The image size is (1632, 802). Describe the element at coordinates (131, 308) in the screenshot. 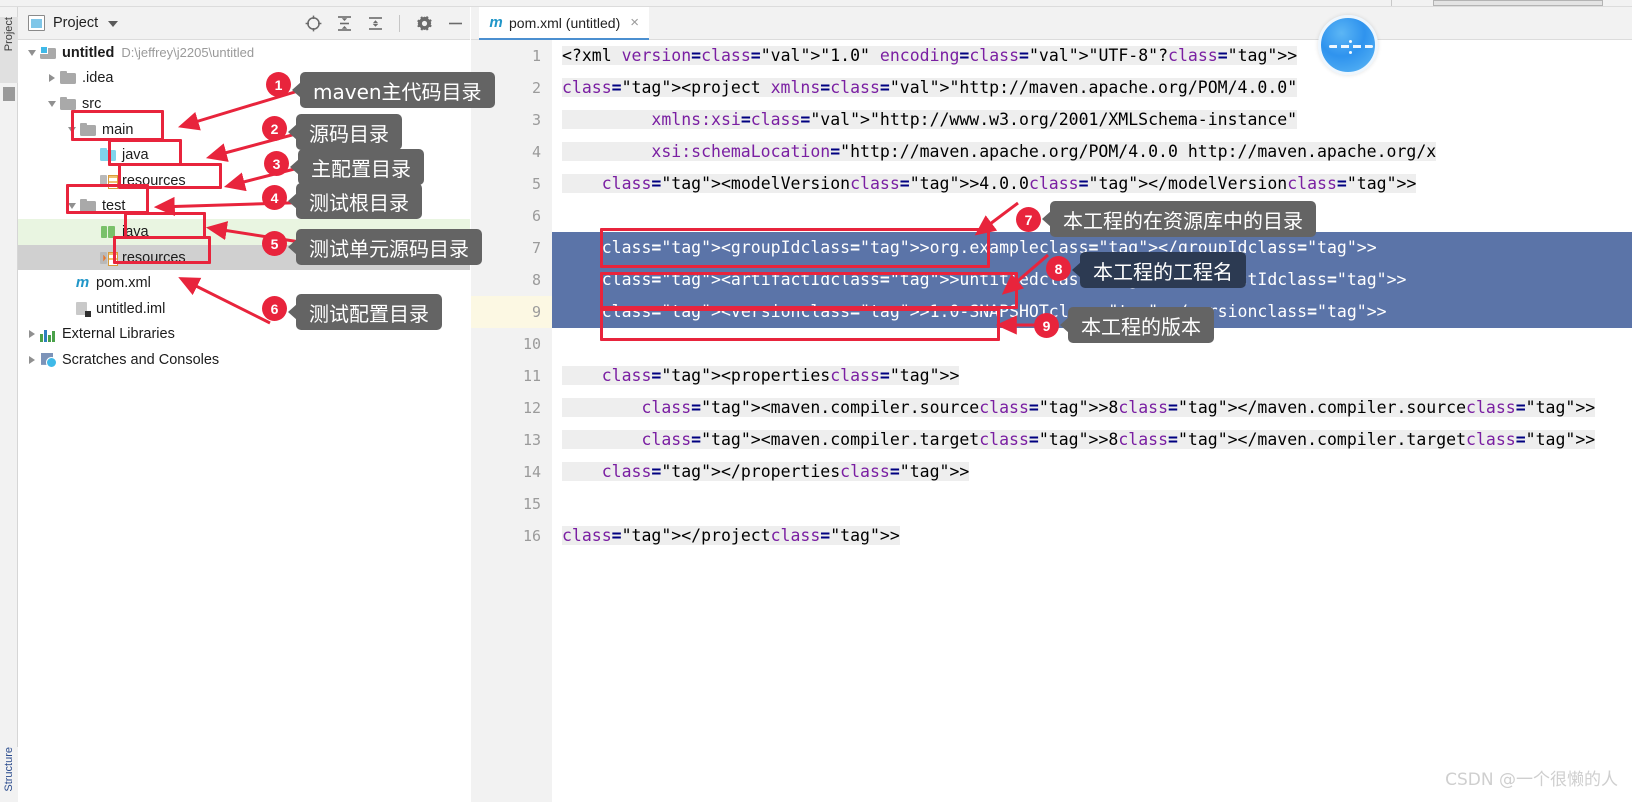

I see `tree-label: untitled.iml` at that location.